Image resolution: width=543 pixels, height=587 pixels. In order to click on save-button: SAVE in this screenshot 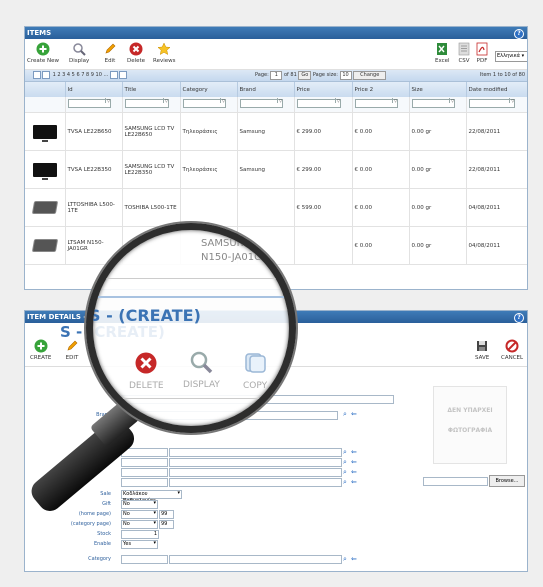, I will do `click(482, 350)`.